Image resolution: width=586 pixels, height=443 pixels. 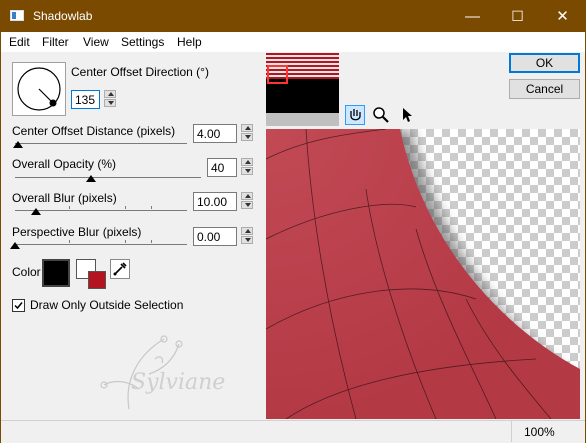 What do you see at coordinates (472, 16) in the screenshot?
I see `minimize-button: —` at bounding box center [472, 16].